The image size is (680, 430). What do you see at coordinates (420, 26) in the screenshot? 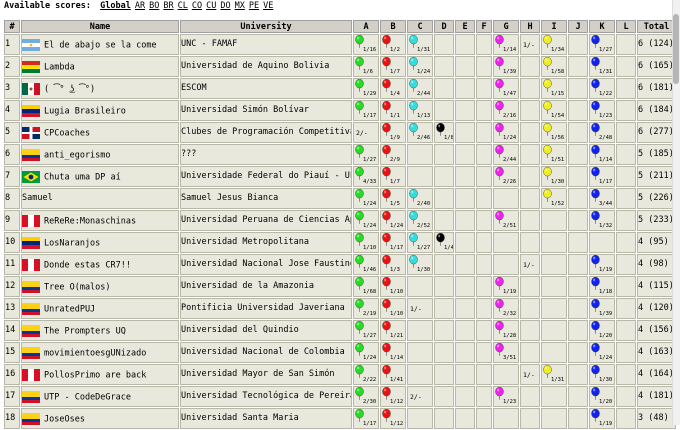
I see `column-header: C` at bounding box center [420, 26].